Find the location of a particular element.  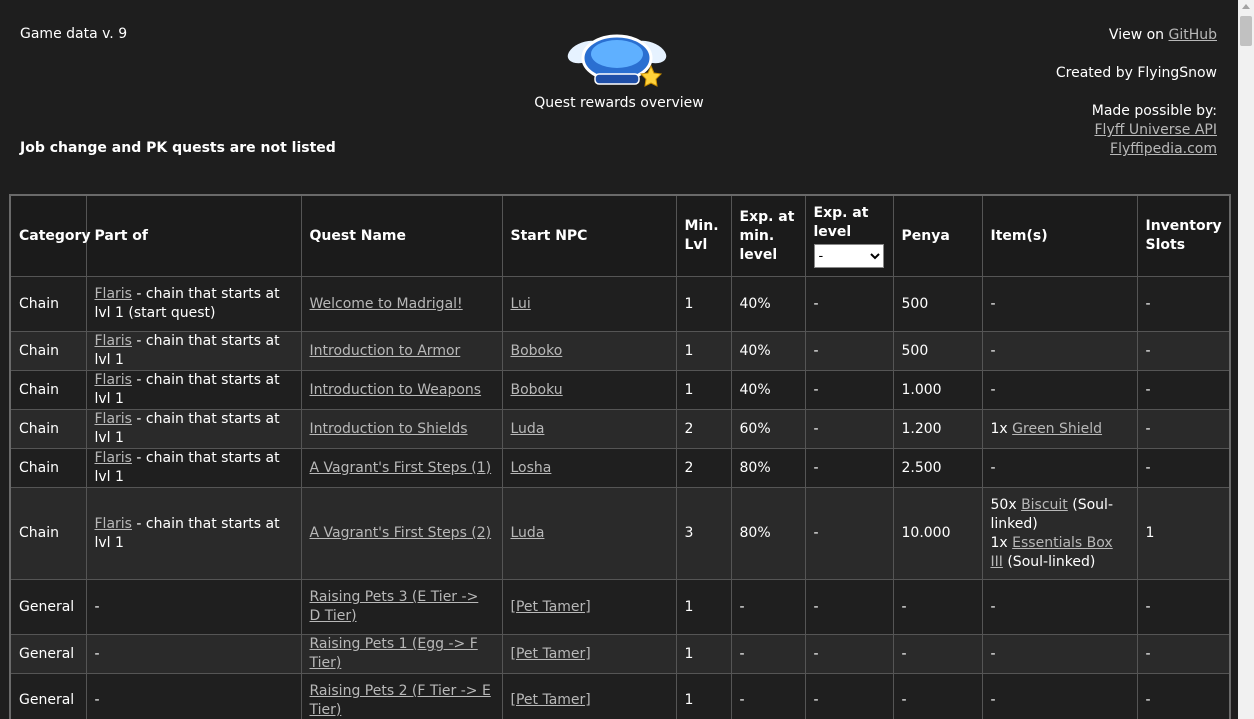

item-entry: 1x Essentials Box III (Soul-linked) is located at coordinates (1060, 553).